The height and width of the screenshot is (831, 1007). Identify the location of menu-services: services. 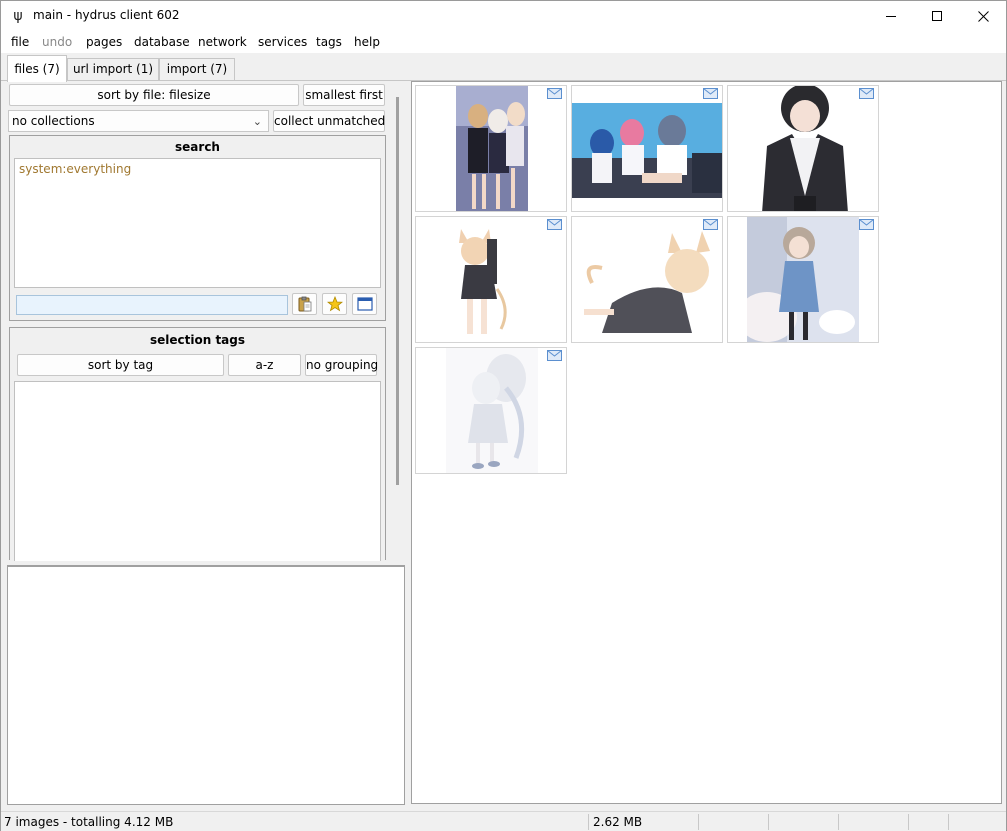
(282, 42).